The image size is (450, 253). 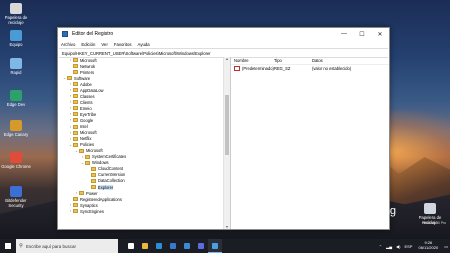 What do you see at coordinates (350, 60) in the screenshot?
I see `col-header-data: Datos` at bounding box center [350, 60].